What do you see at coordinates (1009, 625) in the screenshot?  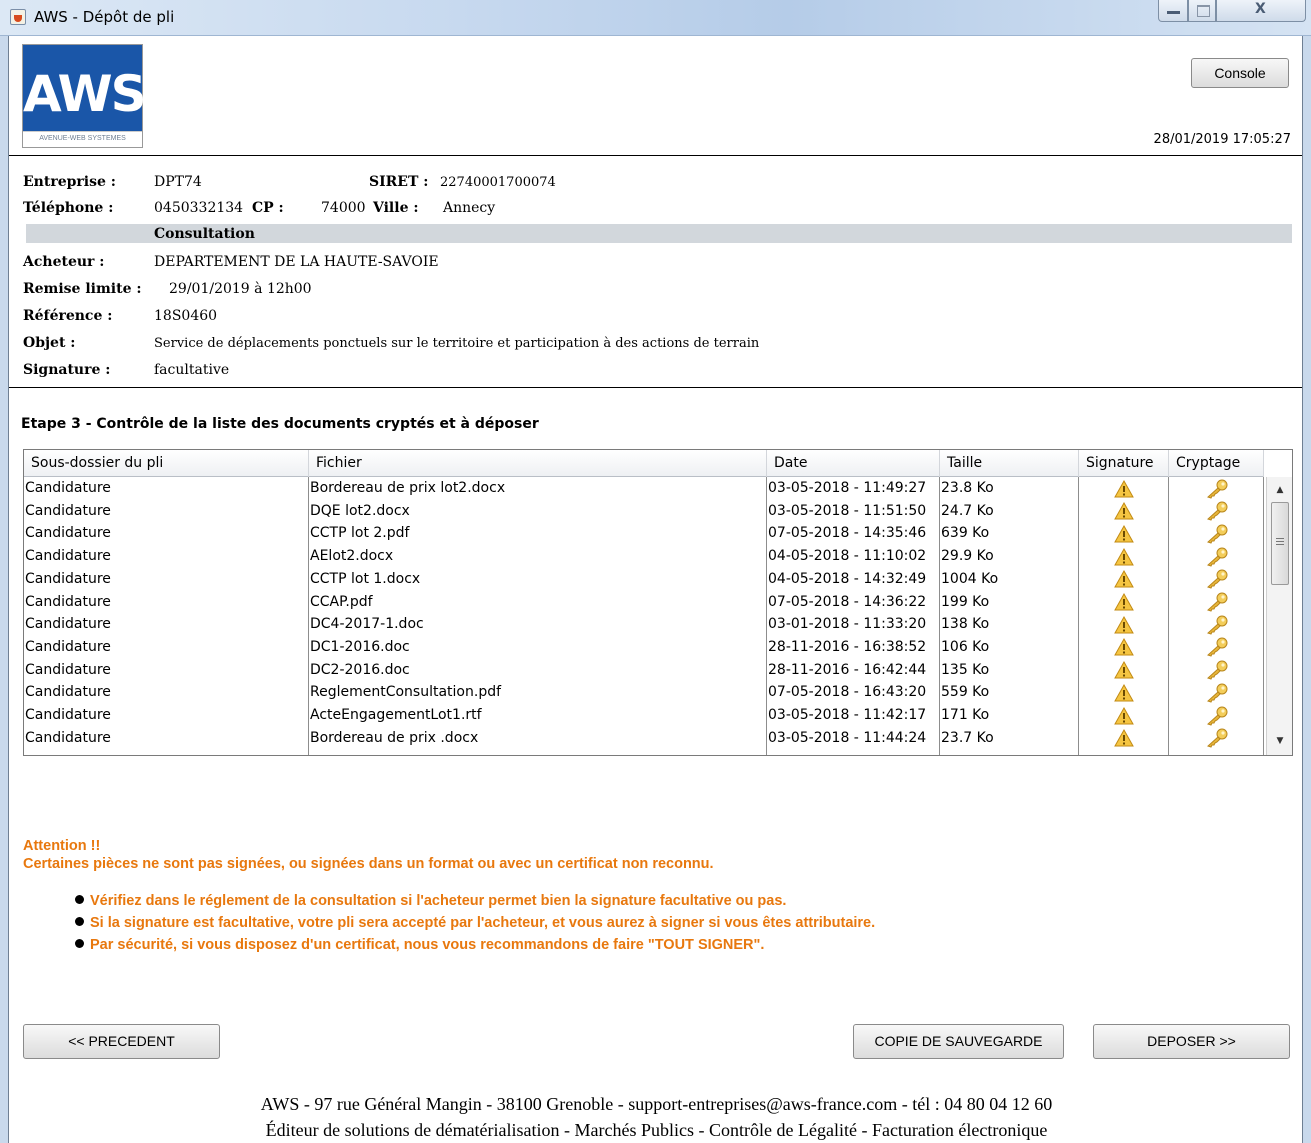 I see `cell-taille: 138 Ko` at bounding box center [1009, 625].